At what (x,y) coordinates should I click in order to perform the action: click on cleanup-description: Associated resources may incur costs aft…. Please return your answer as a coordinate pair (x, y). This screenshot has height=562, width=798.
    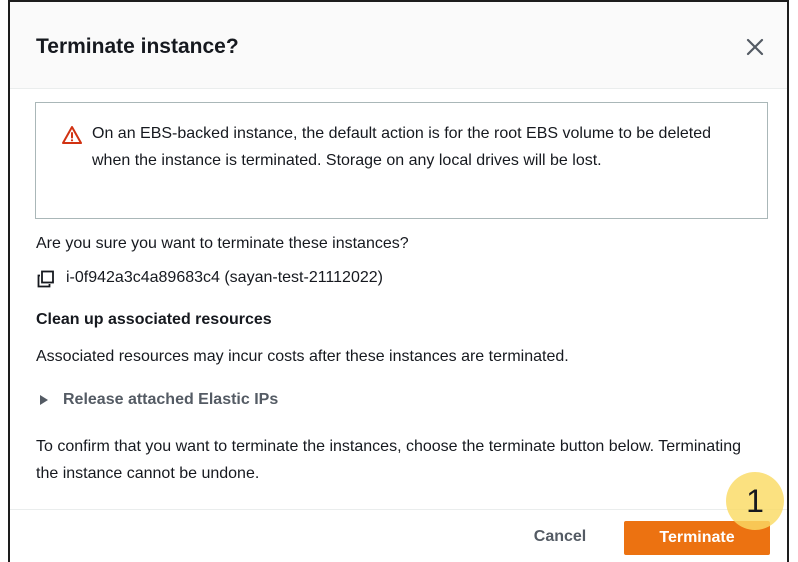
    Looking at the image, I should click on (302, 356).